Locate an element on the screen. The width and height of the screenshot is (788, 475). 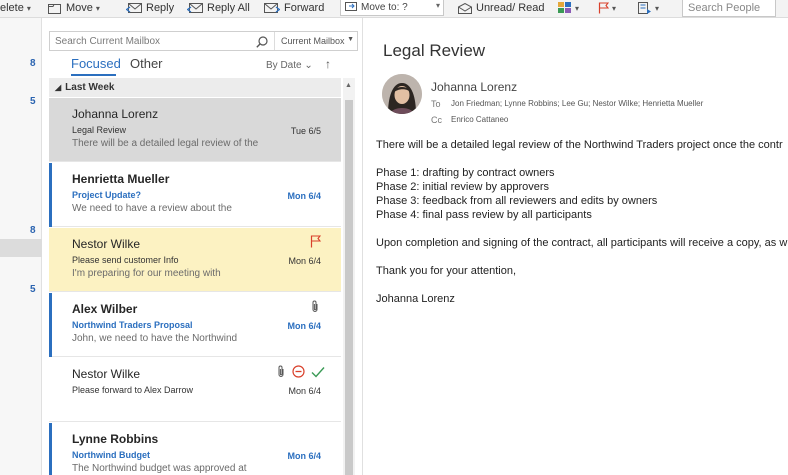
delete-button: elete ▾ is located at coordinates (15, 8).